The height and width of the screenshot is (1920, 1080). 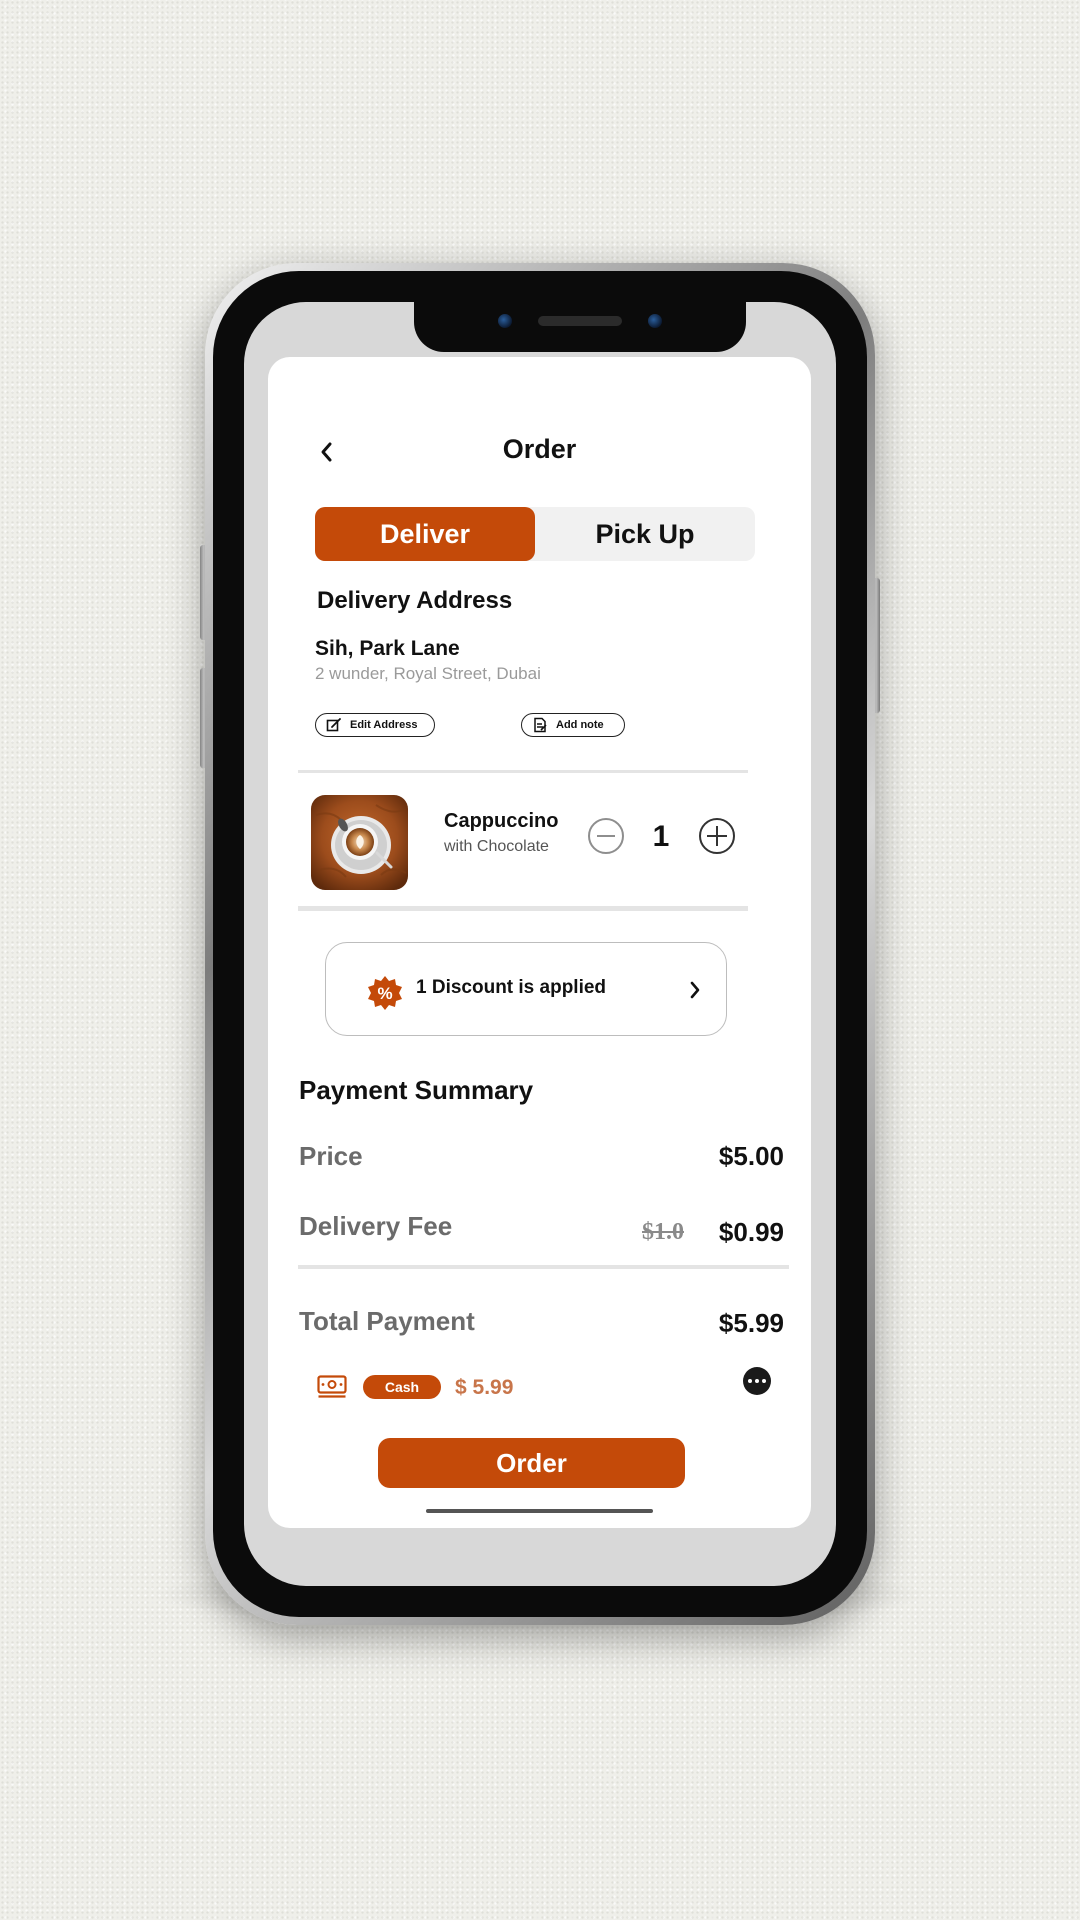 I want to click on price-value: $5.00, so click(x=751, y=1156).